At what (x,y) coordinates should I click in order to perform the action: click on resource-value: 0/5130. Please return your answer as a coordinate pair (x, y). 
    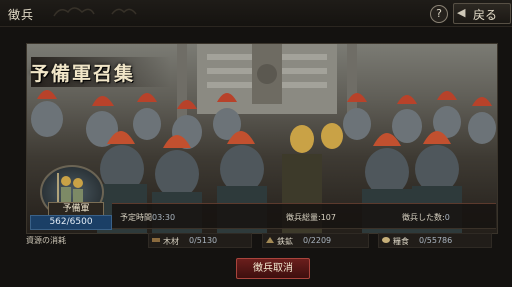
    Looking at the image, I should click on (203, 240).